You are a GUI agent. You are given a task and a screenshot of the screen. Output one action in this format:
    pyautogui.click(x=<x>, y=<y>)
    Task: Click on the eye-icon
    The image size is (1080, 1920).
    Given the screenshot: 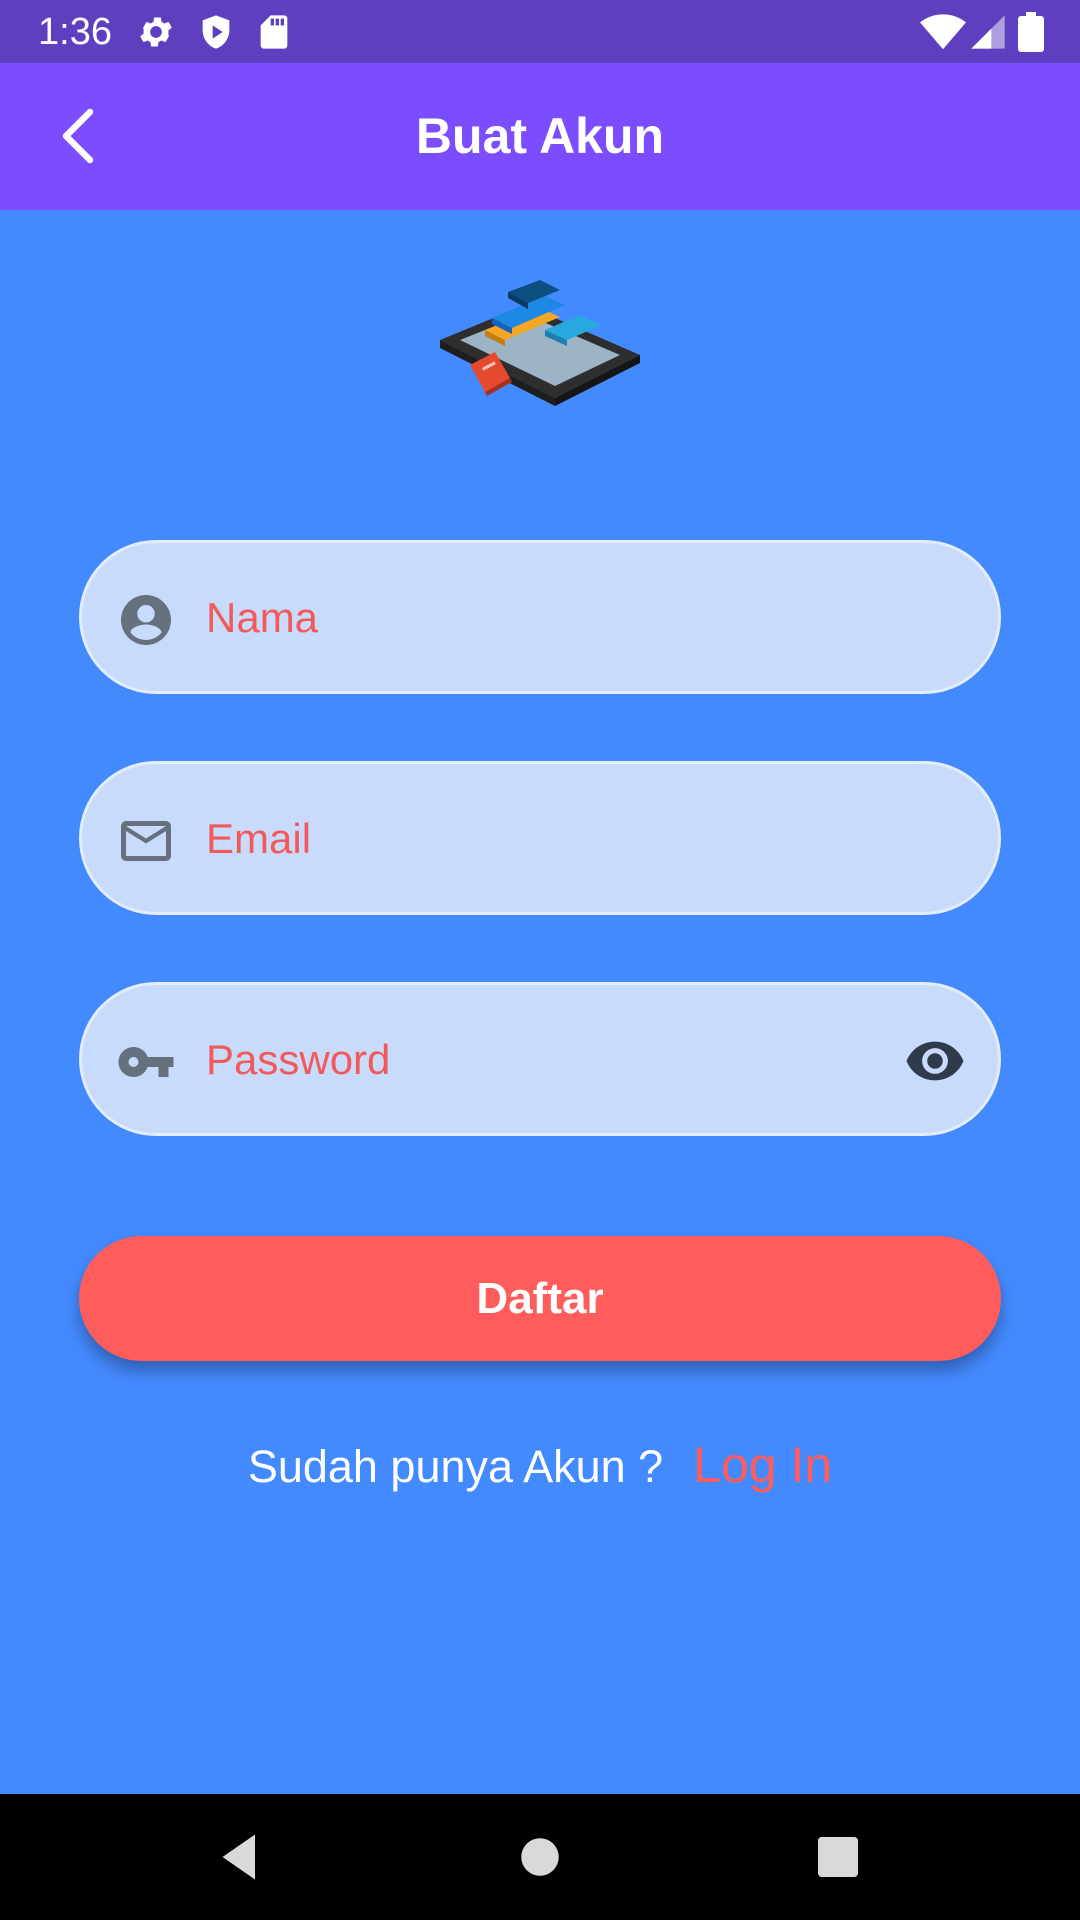 What is the action you would take?
    pyautogui.click(x=935, y=1061)
    